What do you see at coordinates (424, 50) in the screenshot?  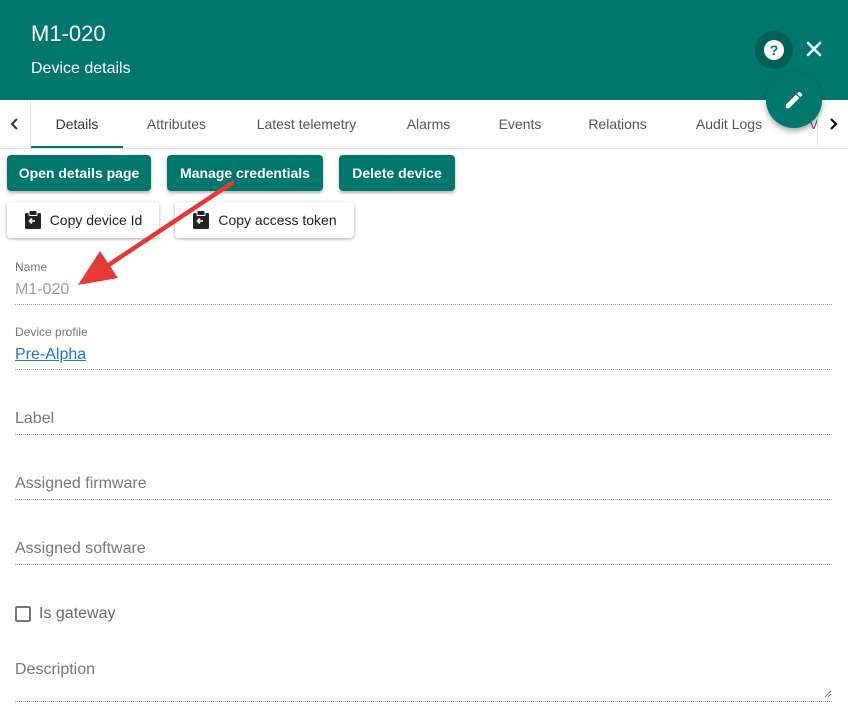 I see `dialog-header: M1-020 Device details ?` at bounding box center [424, 50].